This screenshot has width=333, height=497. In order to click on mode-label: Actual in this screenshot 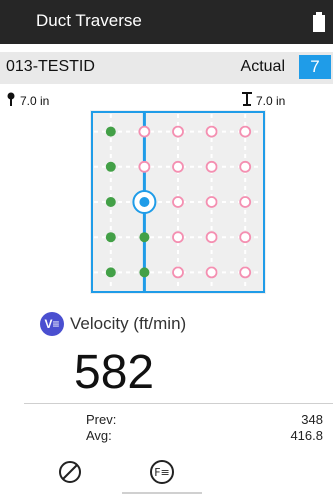, I will do `click(262, 66)`.